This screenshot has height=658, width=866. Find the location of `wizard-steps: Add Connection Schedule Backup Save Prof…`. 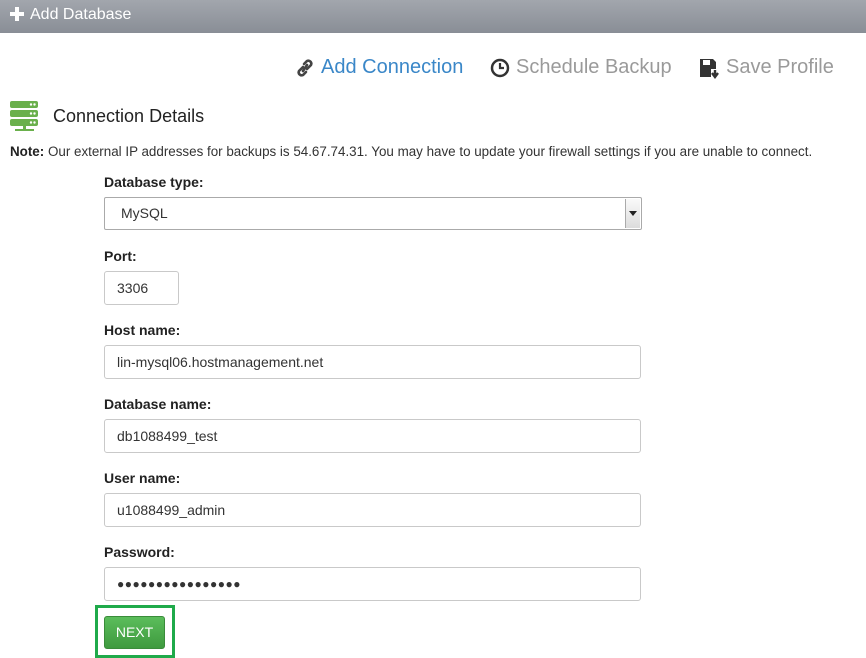

wizard-steps: Add Connection Schedule Backup Save Prof… is located at coordinates (433, 71).